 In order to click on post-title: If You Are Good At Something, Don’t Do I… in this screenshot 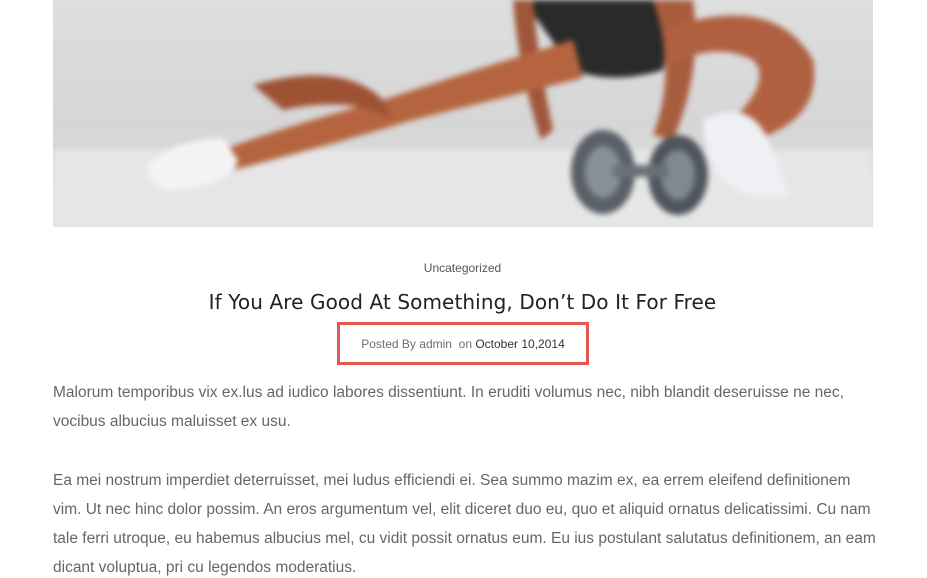, I will do `click(462, 302)`.